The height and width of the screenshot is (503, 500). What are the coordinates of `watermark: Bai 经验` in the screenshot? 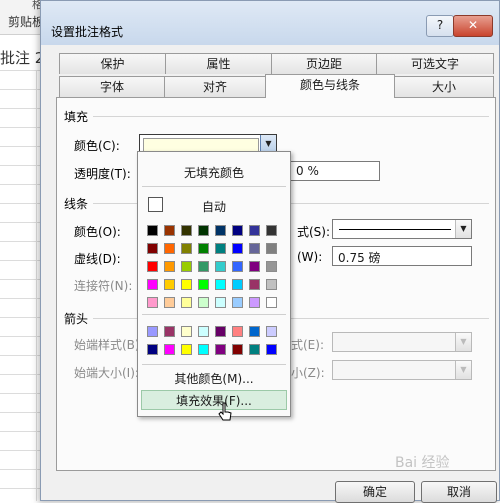 It's located at (422, 463).